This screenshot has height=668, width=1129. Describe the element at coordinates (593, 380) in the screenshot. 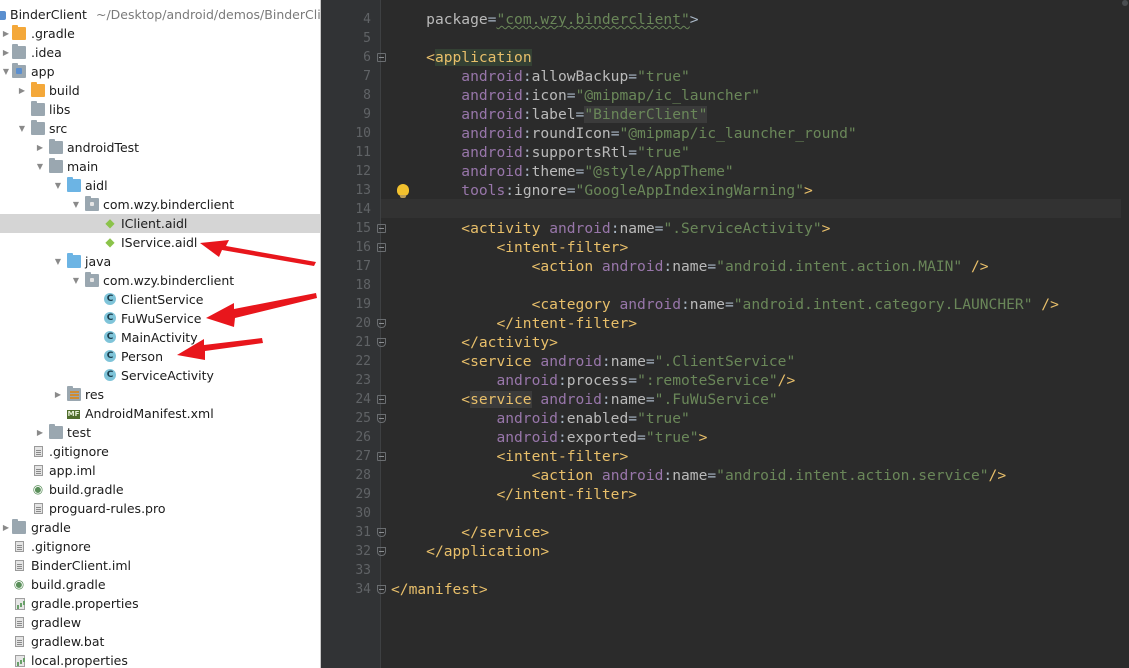

I see `code-line: android:process=":remoteService"/>` at that location.